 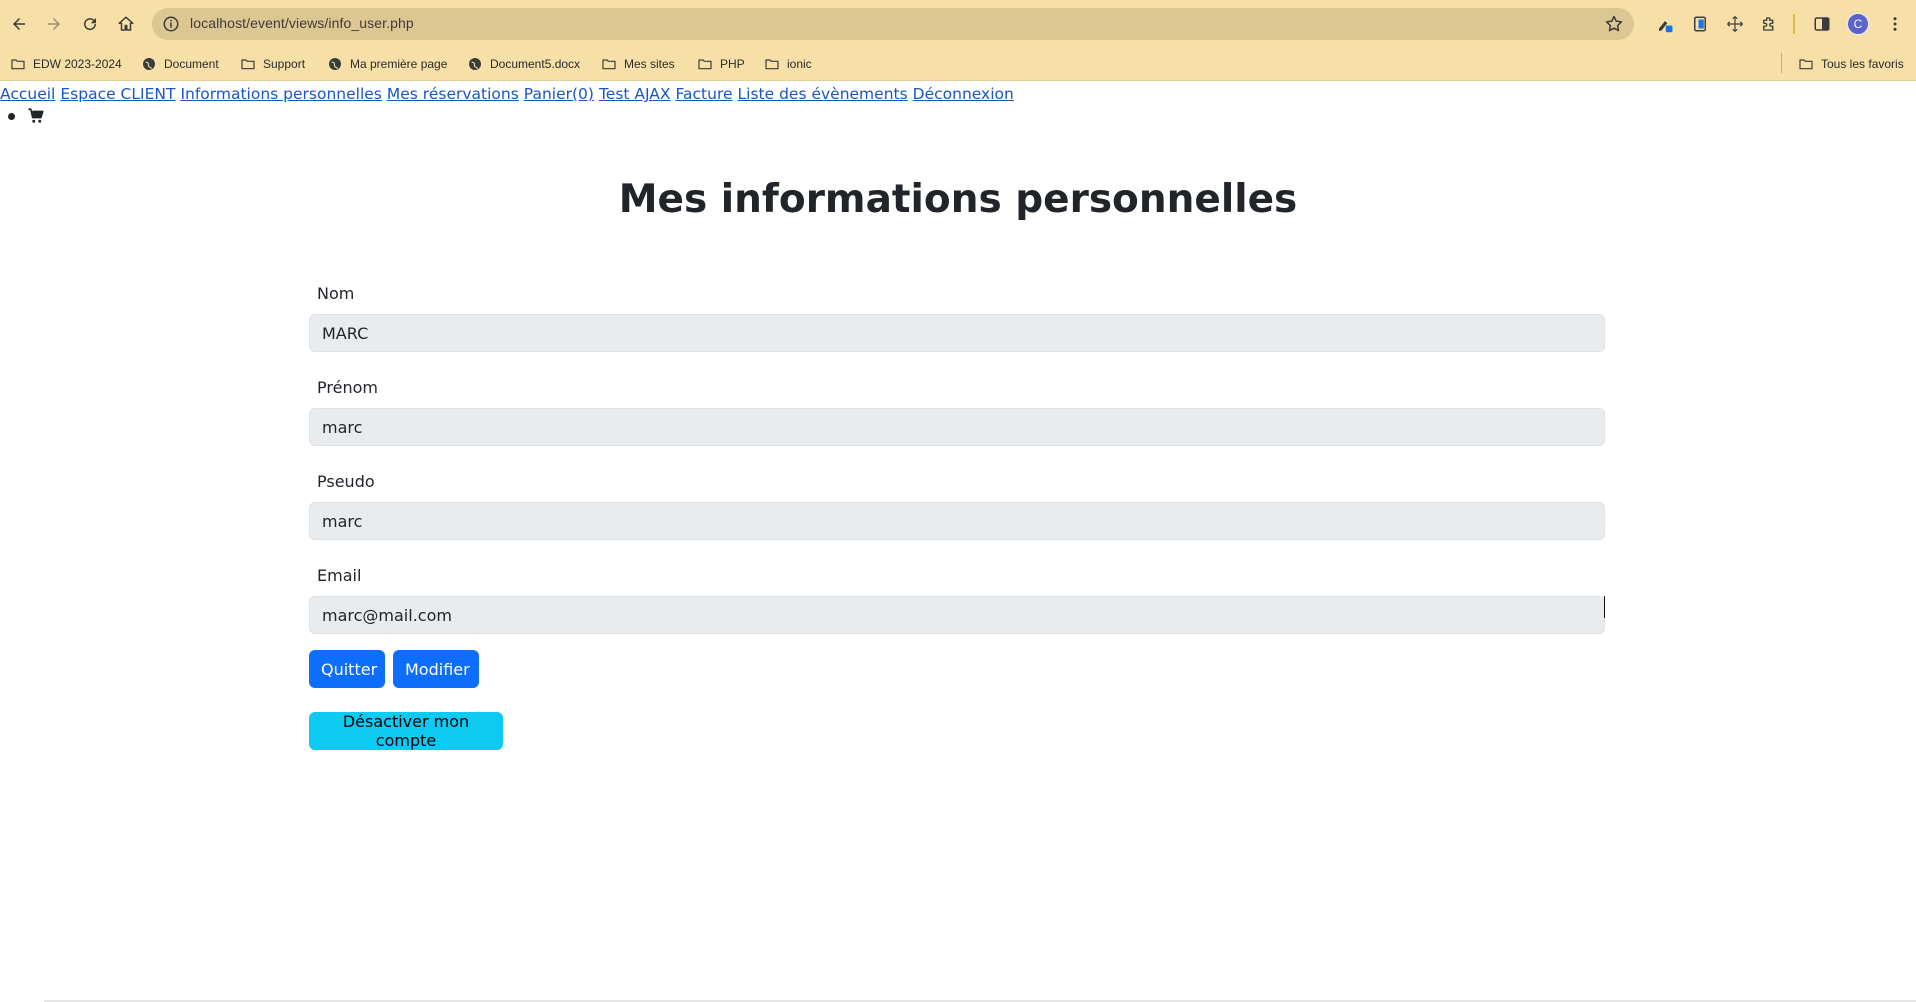 What do you see at coordinates (339, 575) in the screenshot?
I see `email-label: Email` at bounding box center [339, 575].